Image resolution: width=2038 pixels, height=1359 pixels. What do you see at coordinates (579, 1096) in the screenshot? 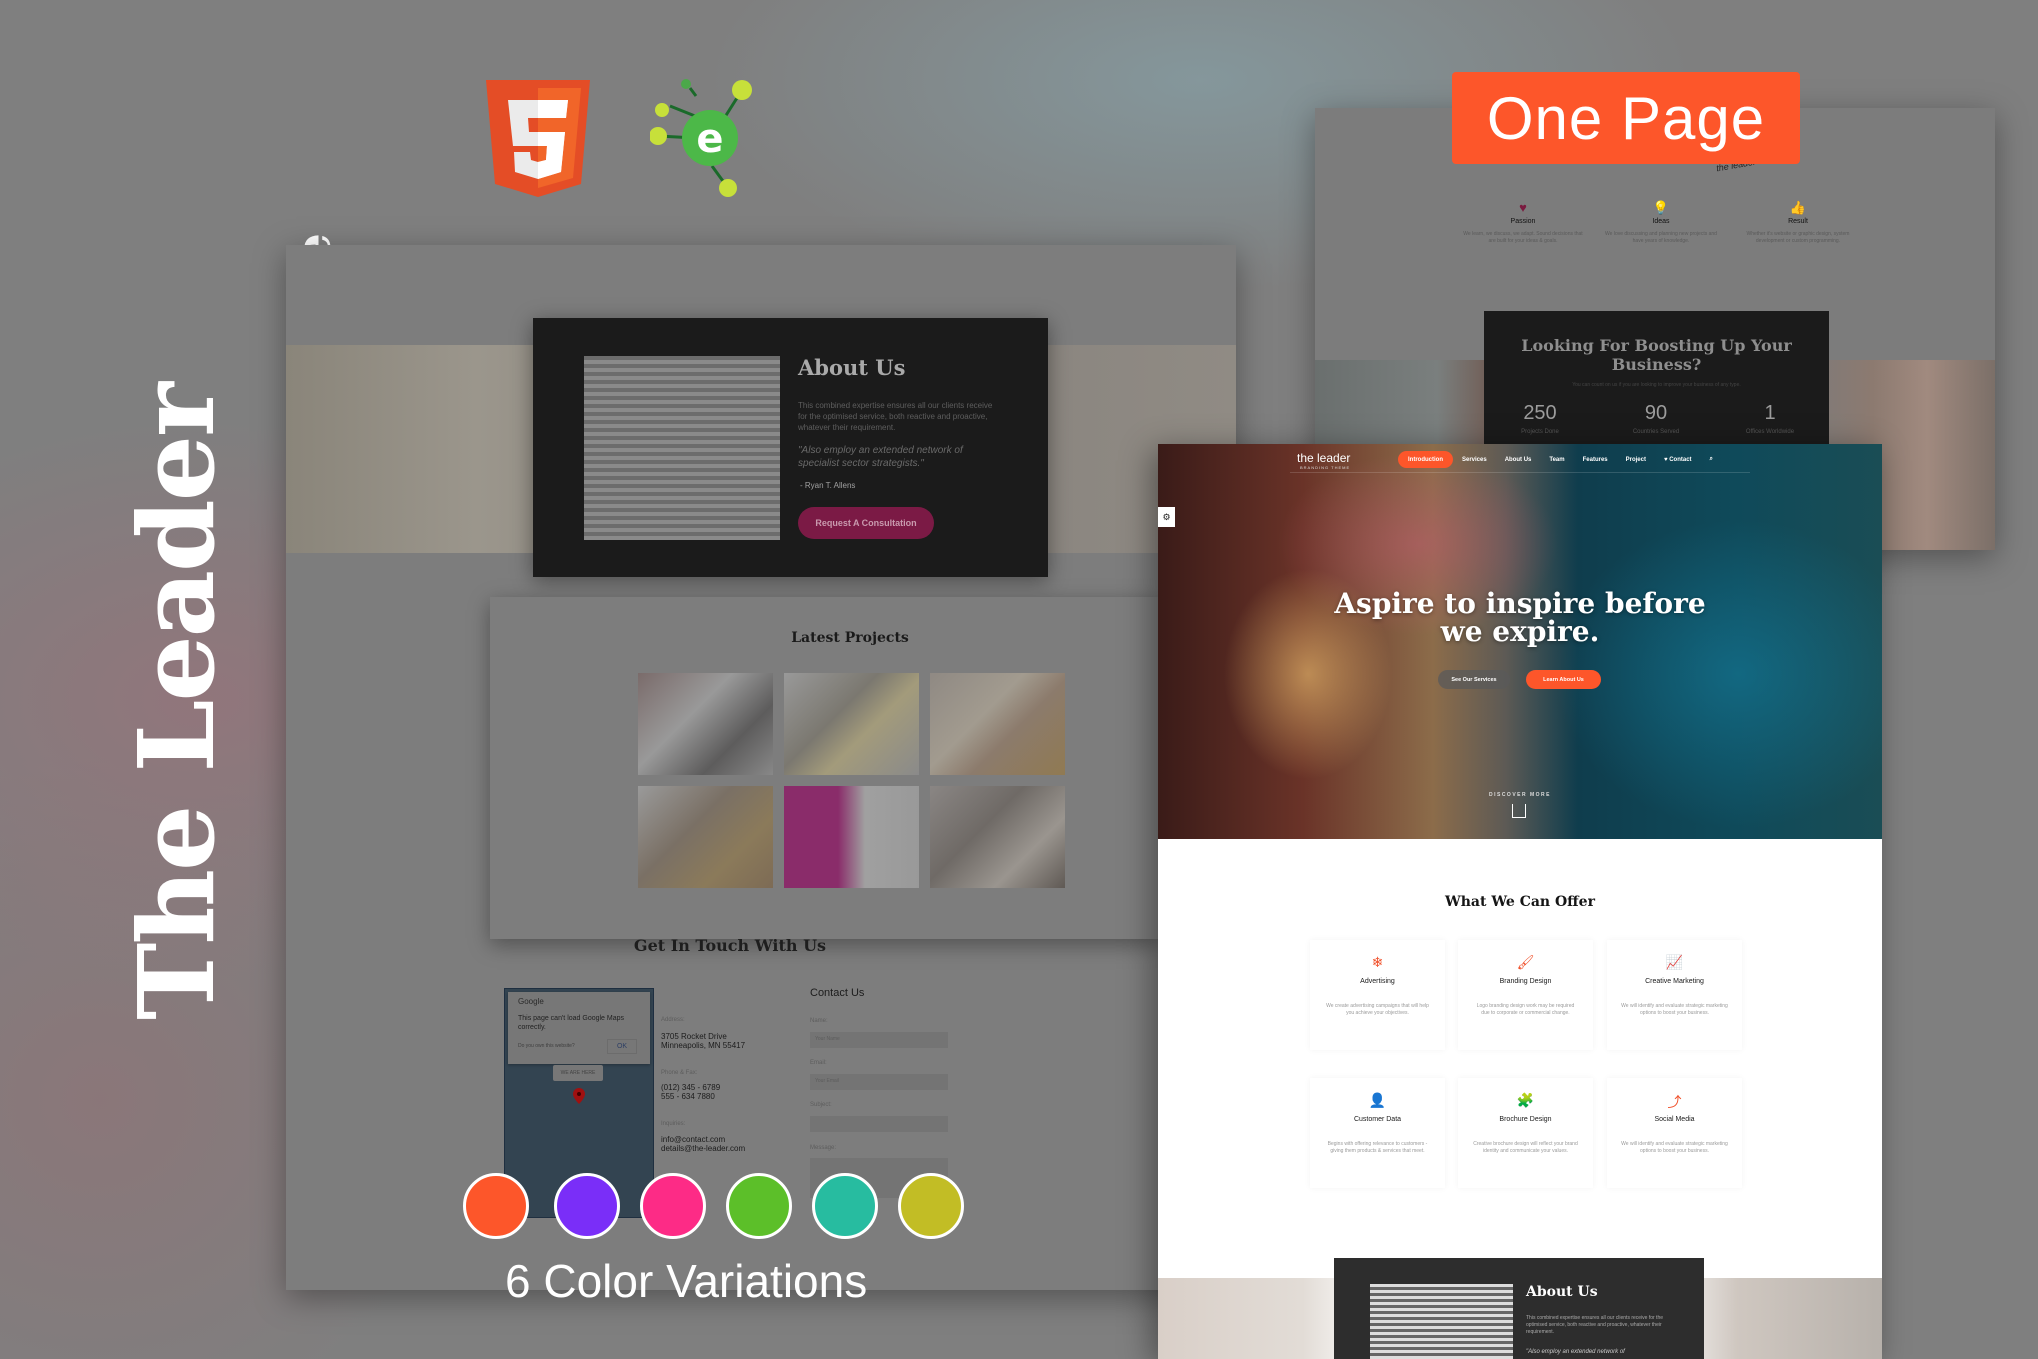
I see `map-pin-icon` at bounding box center [579, 1096].